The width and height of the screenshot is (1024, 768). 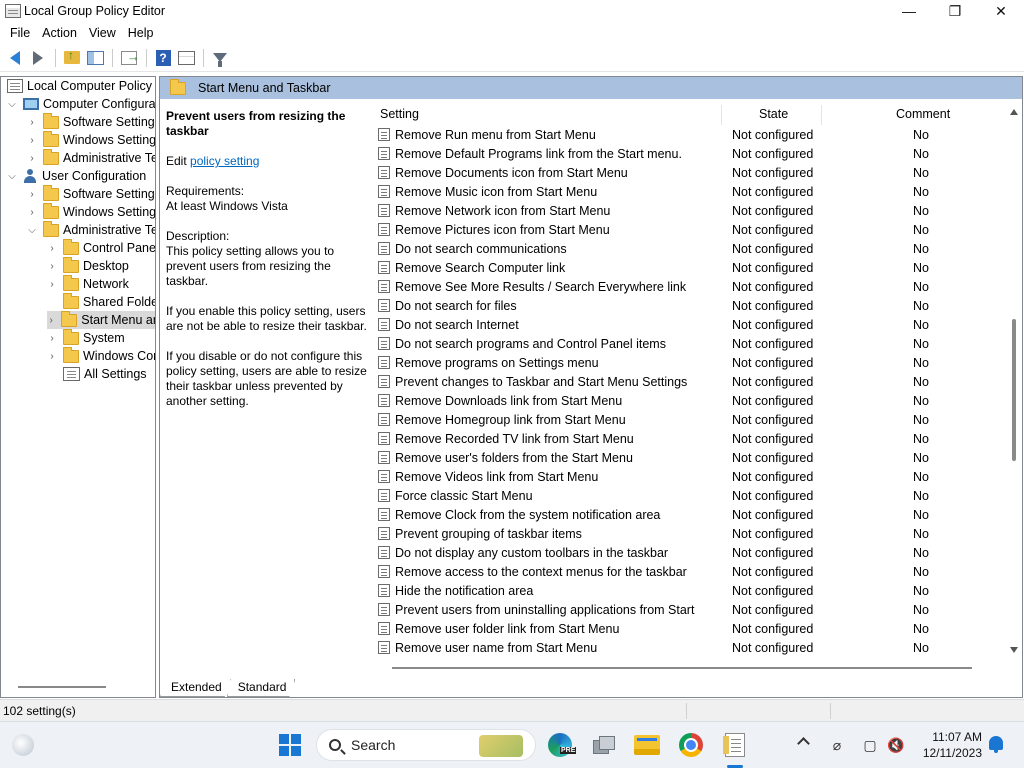 What do you see at coordinates (88, 265) in the screenshot?
I see `tree-item-desktop: › Desktop` at bounding box center [88, 265].